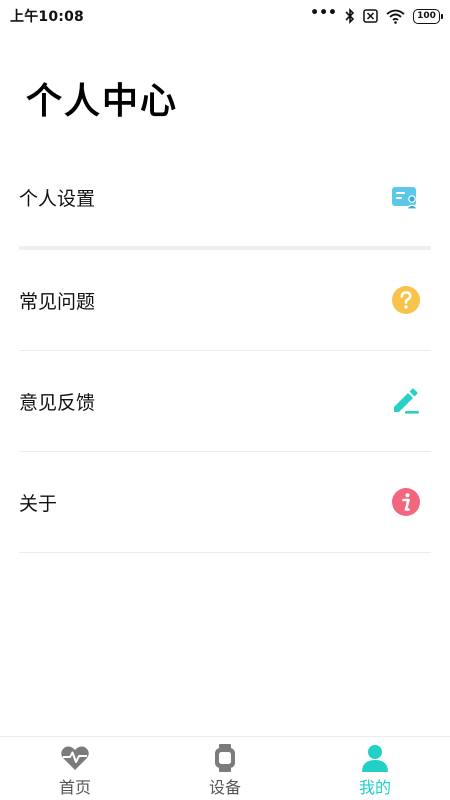 The width and height of the screenshot is (450, 800). What do you see at coordinates (102, 101) in the screenshot?
I see `page-title: 个人中心` at bounding box center [102, 101].